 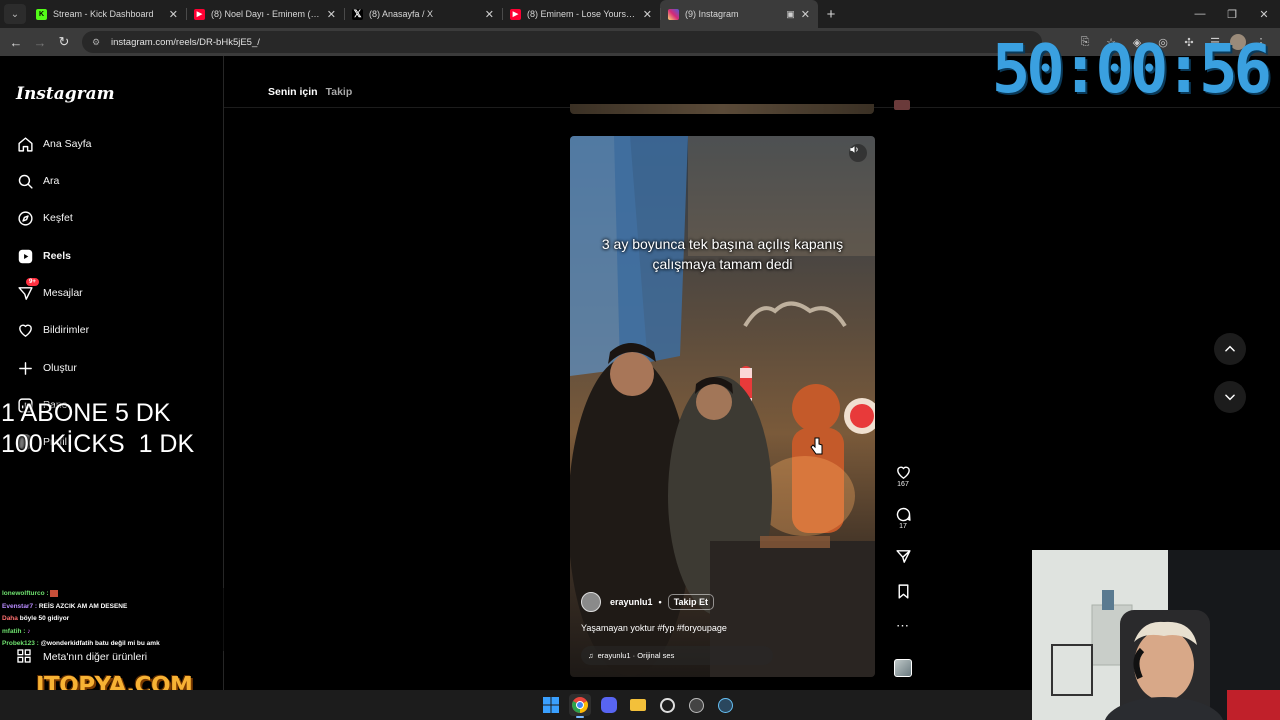 I want to click on maximize-button: ❐, so click(x=1232, y=14).